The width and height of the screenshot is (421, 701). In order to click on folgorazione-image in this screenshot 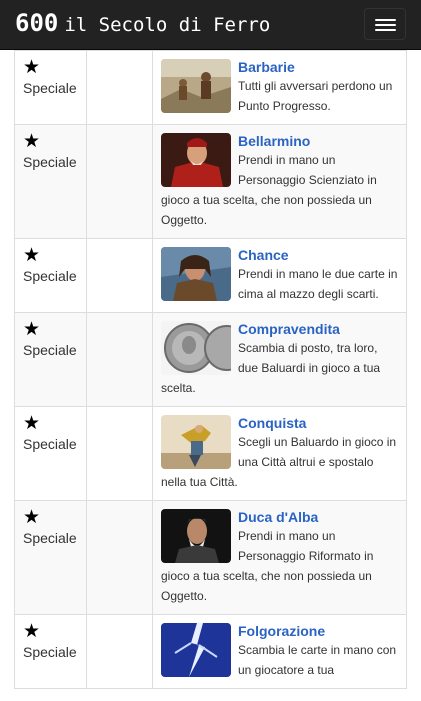, I will do `click(196, 650)`.